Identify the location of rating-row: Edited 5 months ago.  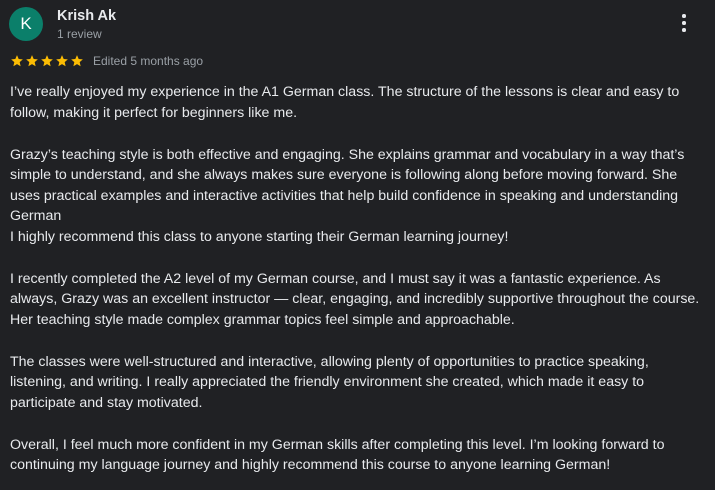
(106, 61).